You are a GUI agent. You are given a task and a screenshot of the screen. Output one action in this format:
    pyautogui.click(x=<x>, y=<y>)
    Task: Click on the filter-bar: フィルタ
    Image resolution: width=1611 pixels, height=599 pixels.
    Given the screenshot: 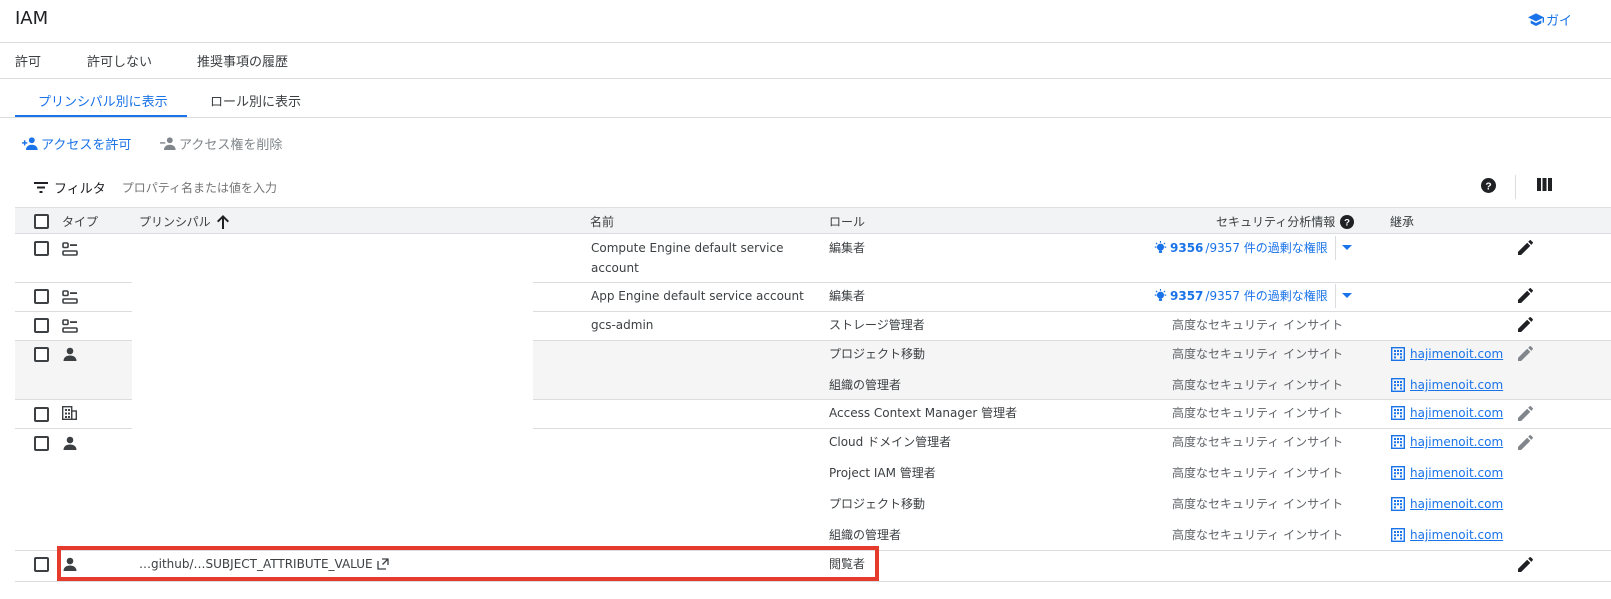 What is the action you would take?
    pyautogui.click(x=228, y=187)
    